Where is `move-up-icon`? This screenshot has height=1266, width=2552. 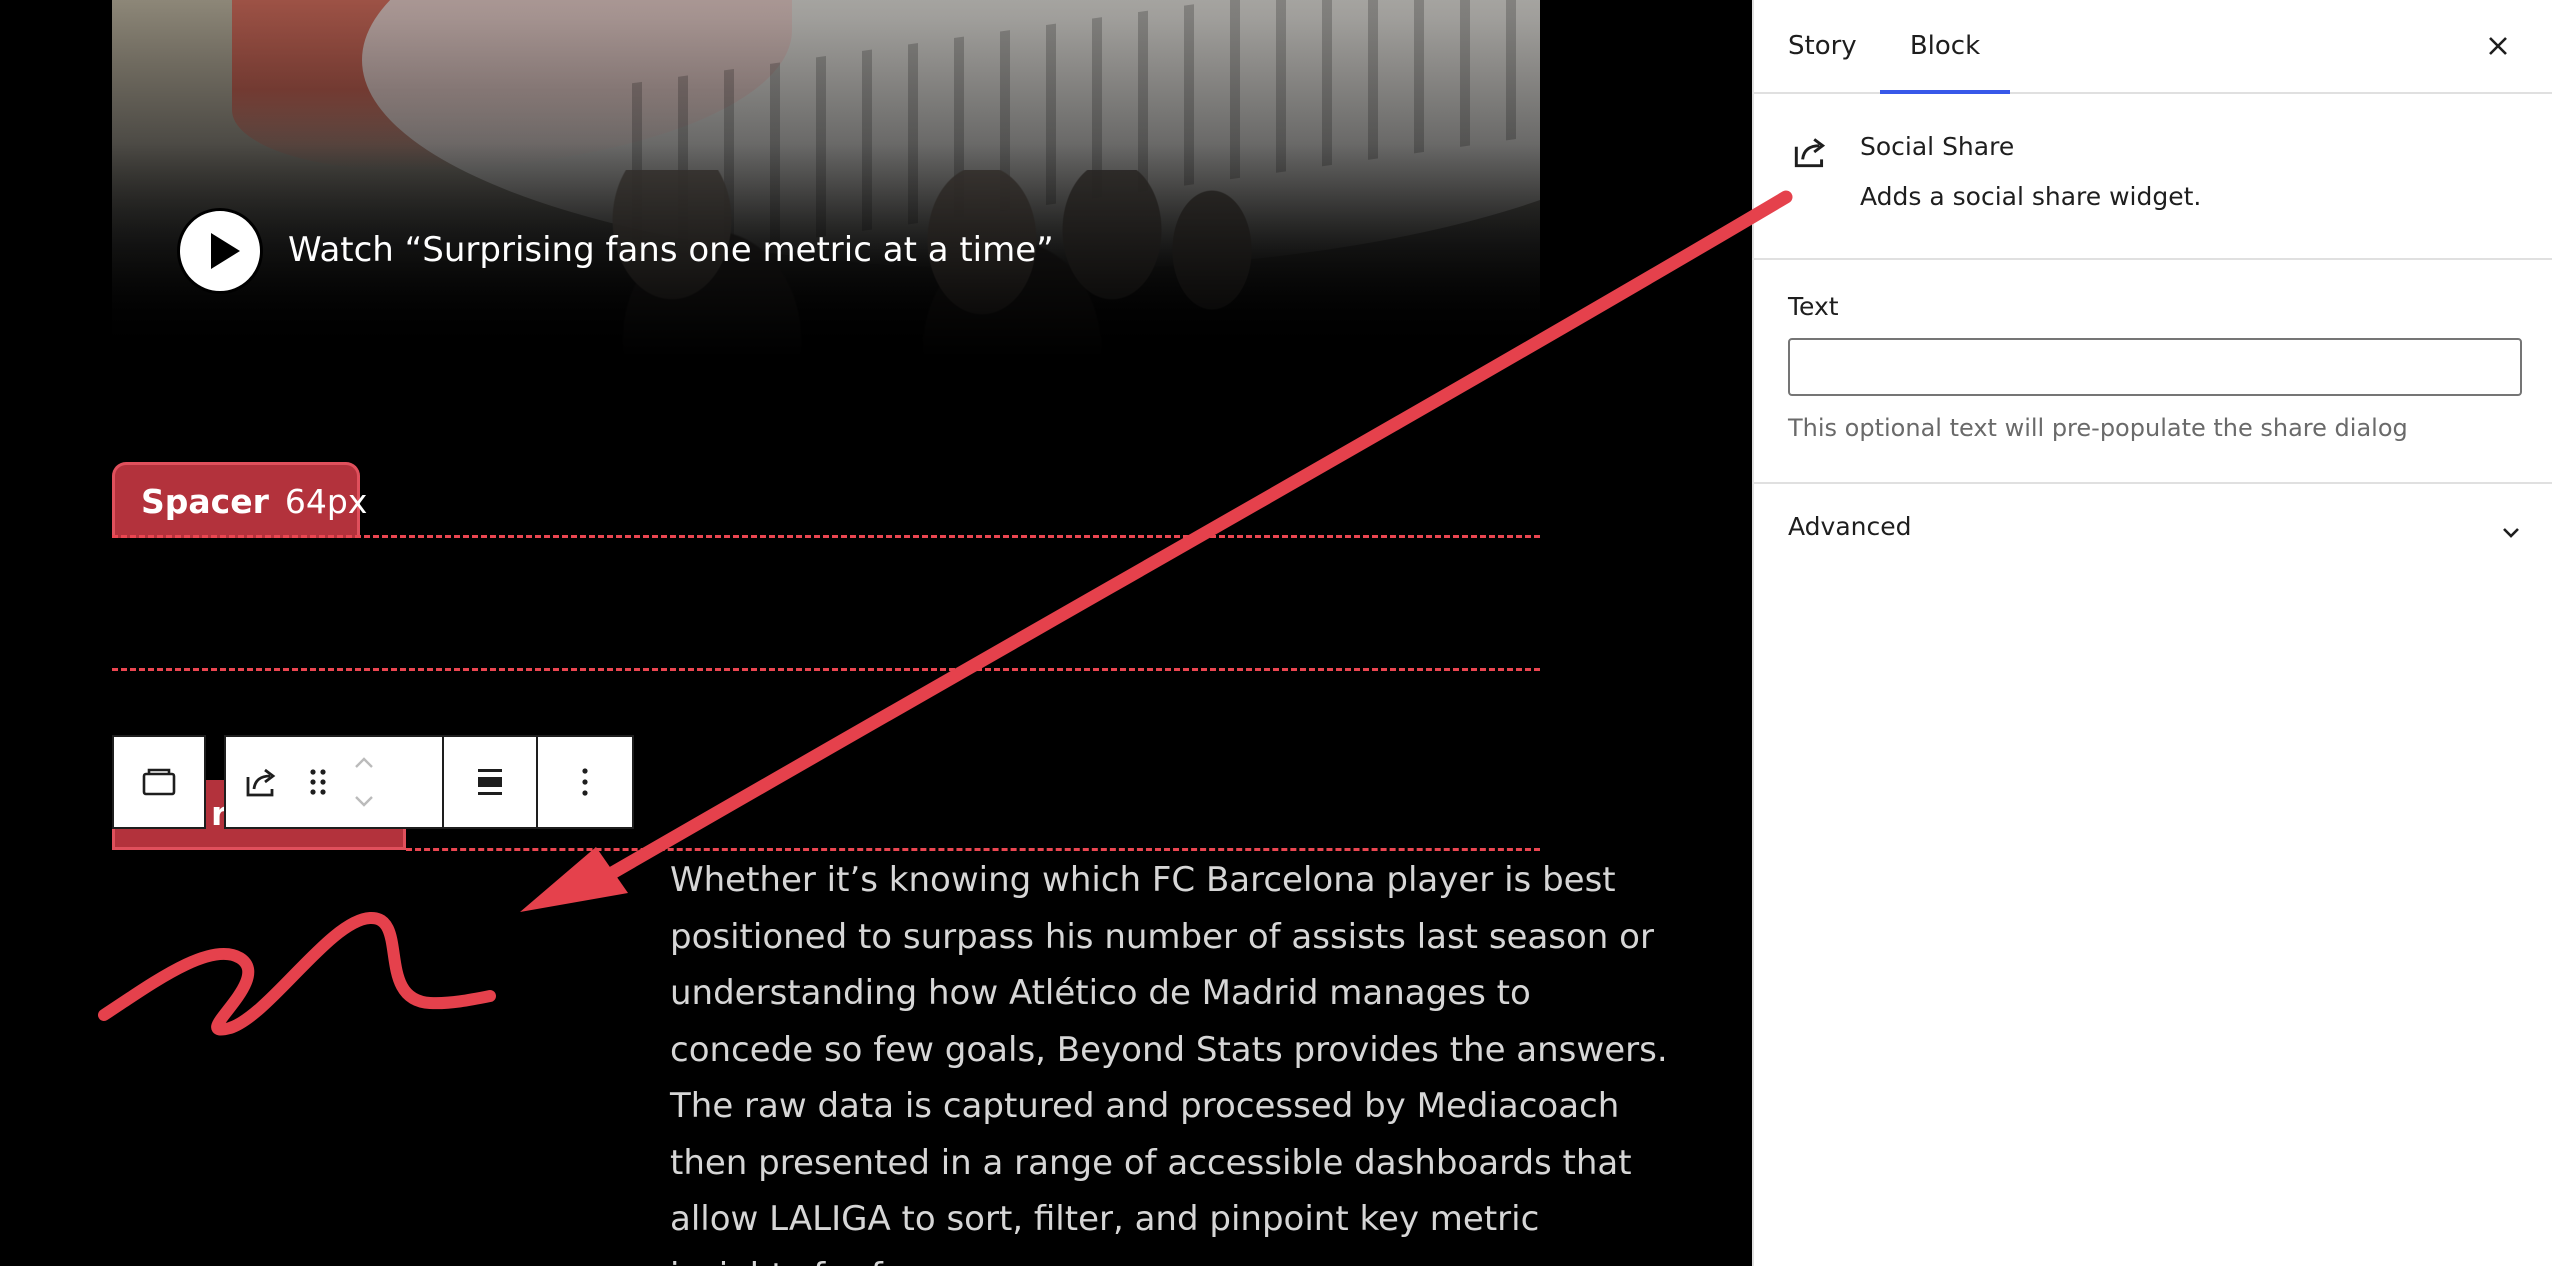 move-up-icon is located at coordinates (364, 762).